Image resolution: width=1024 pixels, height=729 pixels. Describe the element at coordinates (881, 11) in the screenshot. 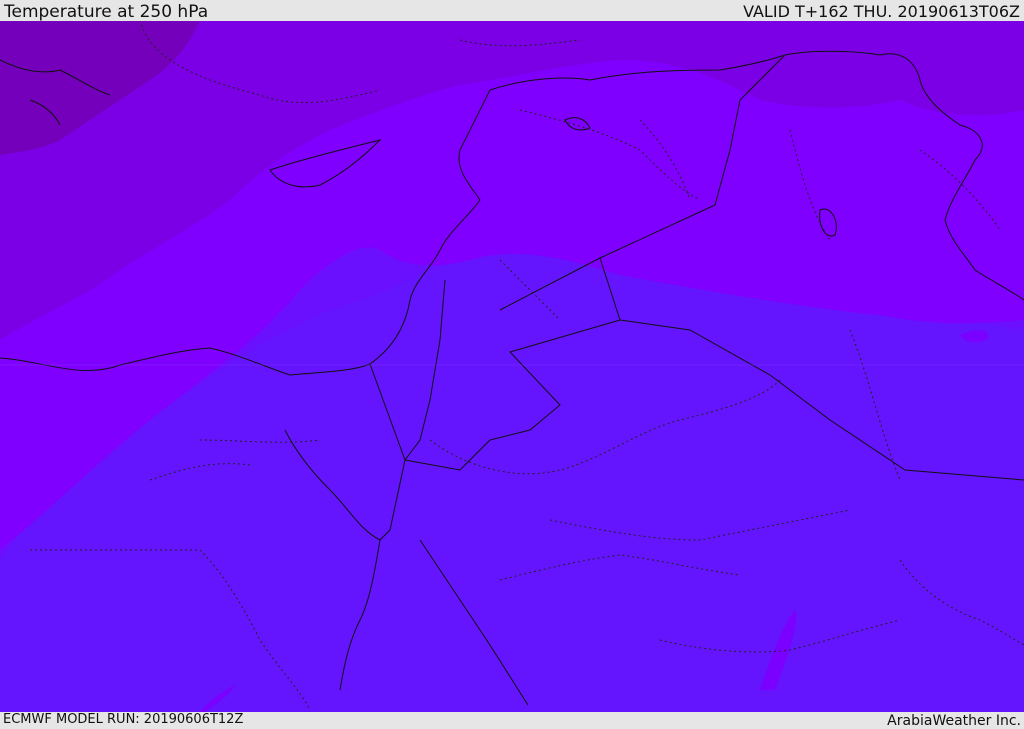

I see `valid-time: VALID T+162 THU. 20190613T06Z` at that location.